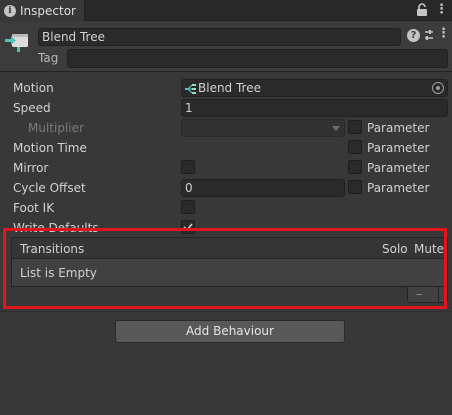 Image resolution: width=452 pixels, height=415 pixels. What do you see at coordinates (263, 188) in the screenshot?
I see `cycle-offset-field: 0` at bounding box center [263, 188].